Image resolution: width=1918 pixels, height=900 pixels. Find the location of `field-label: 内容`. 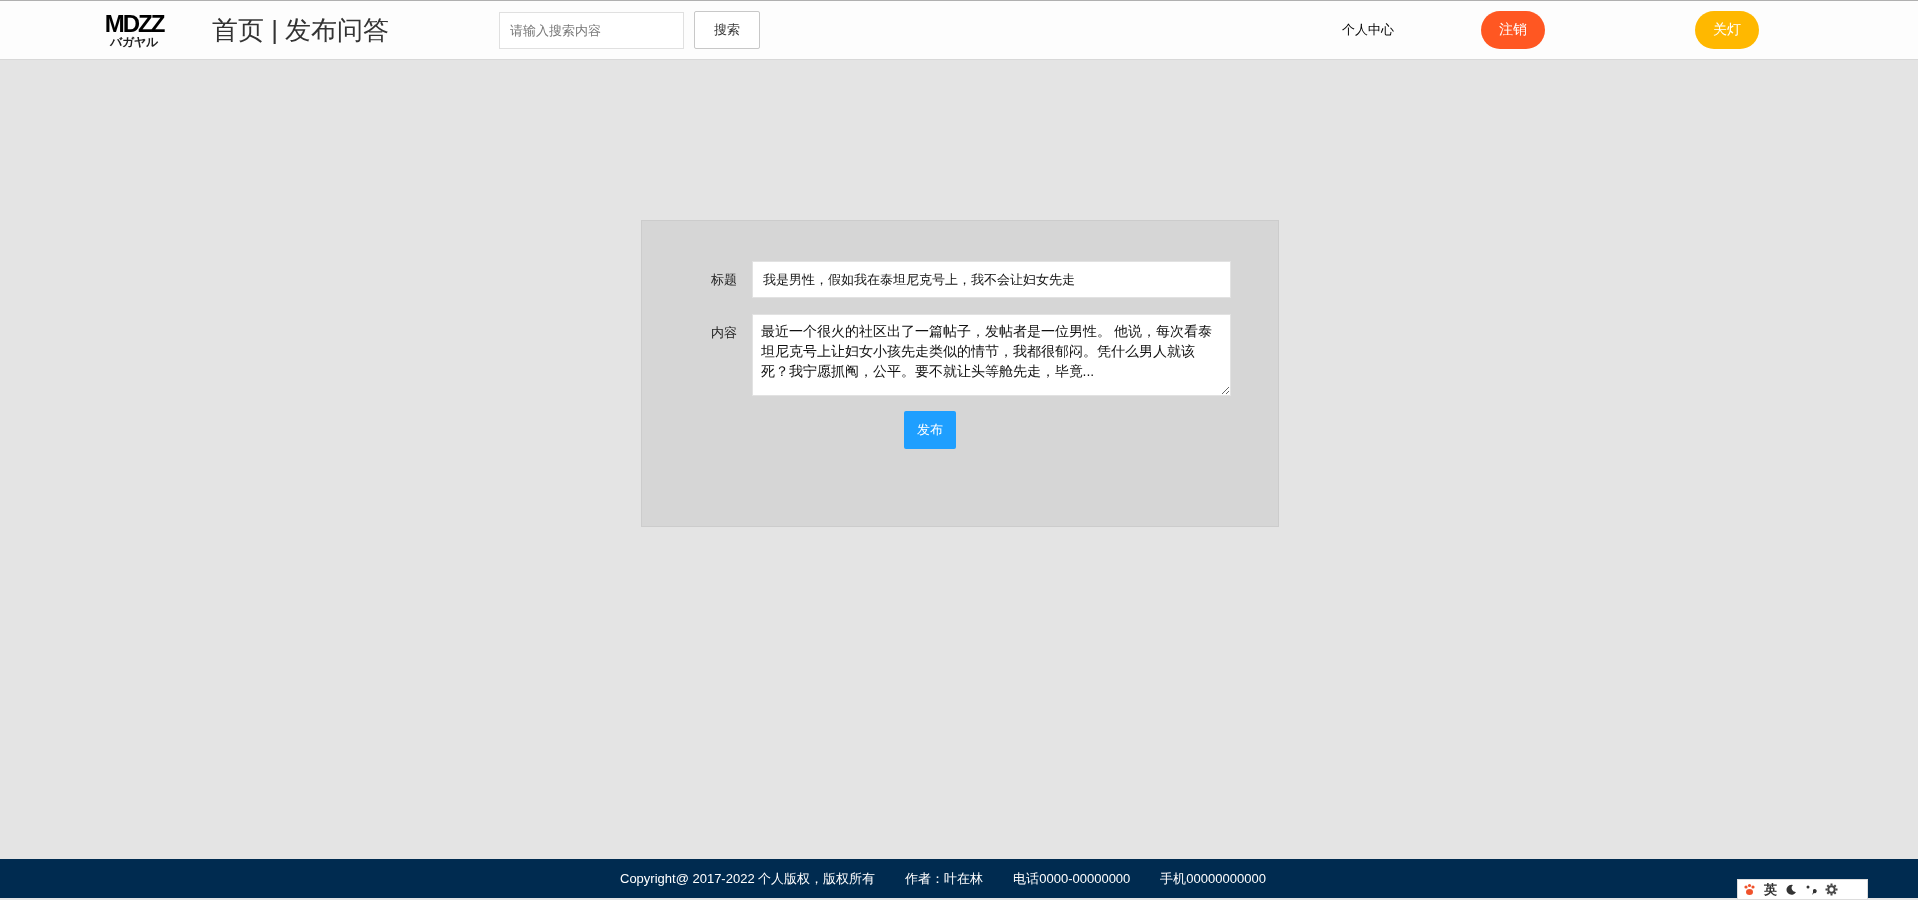

field-label: 内容 is located at coordinates (723, 333).